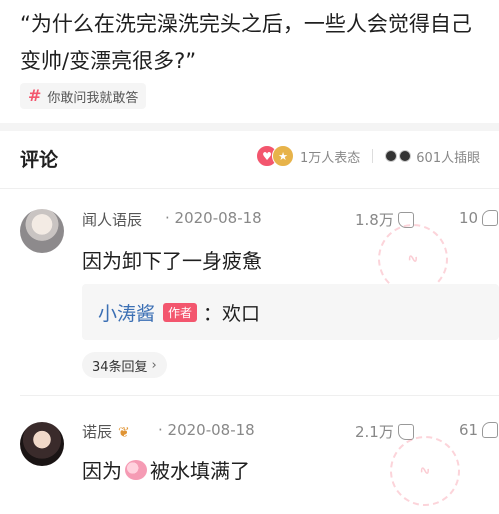 The width and height of the screenshot is (499, 514). I want to click on dislike-count: 61, so click(469, 430).